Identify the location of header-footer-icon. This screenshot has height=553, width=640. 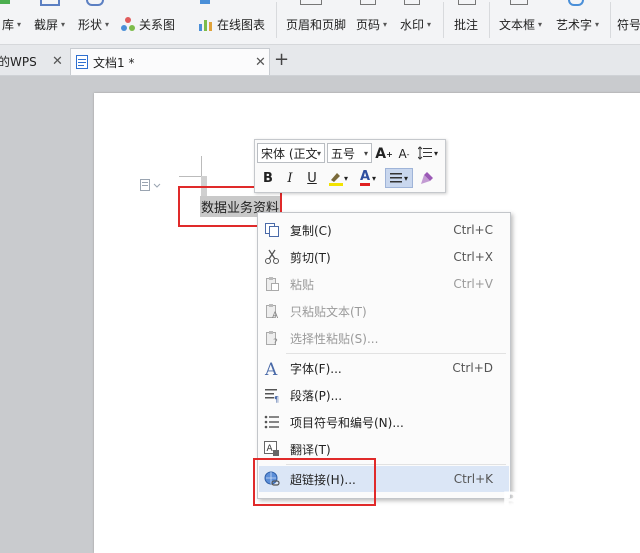
(311, 2).